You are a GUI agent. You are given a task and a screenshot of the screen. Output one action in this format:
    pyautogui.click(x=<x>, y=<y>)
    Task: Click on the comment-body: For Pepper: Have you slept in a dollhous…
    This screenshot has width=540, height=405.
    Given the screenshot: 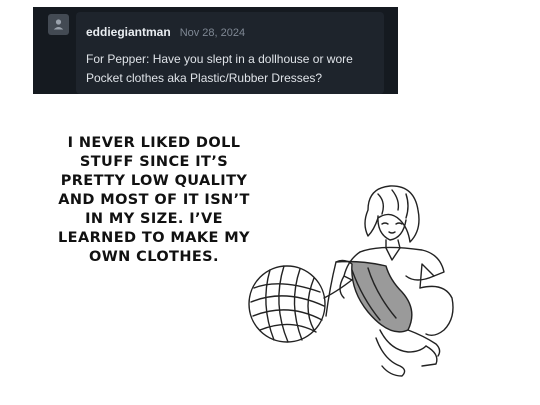 What is the action you would take?
    pyautogui.click(x=233, y=69)
    